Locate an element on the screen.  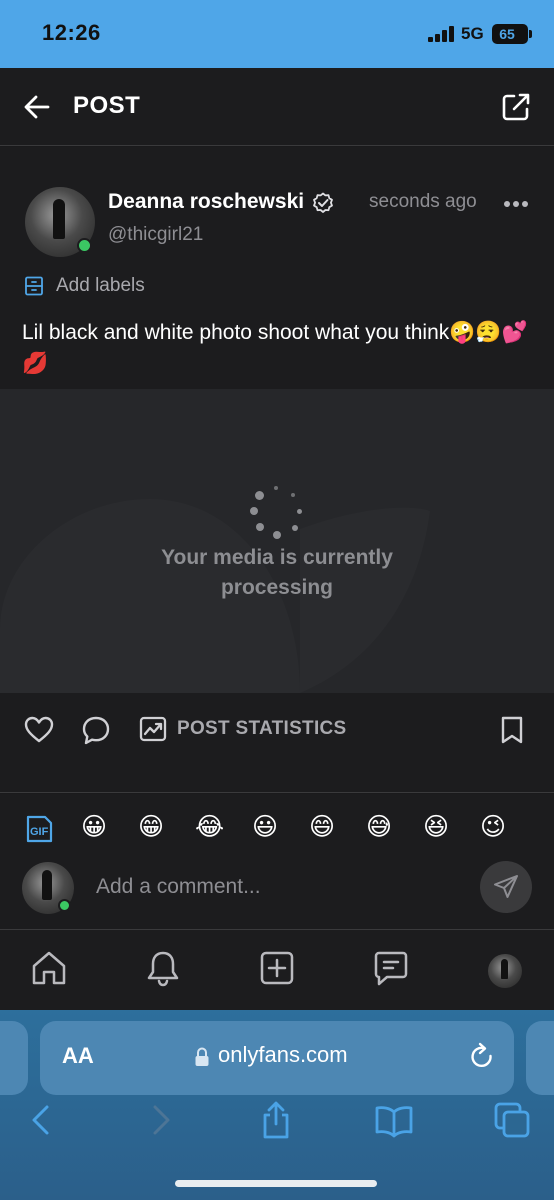
send-icon is located at coordinates (506, 886).